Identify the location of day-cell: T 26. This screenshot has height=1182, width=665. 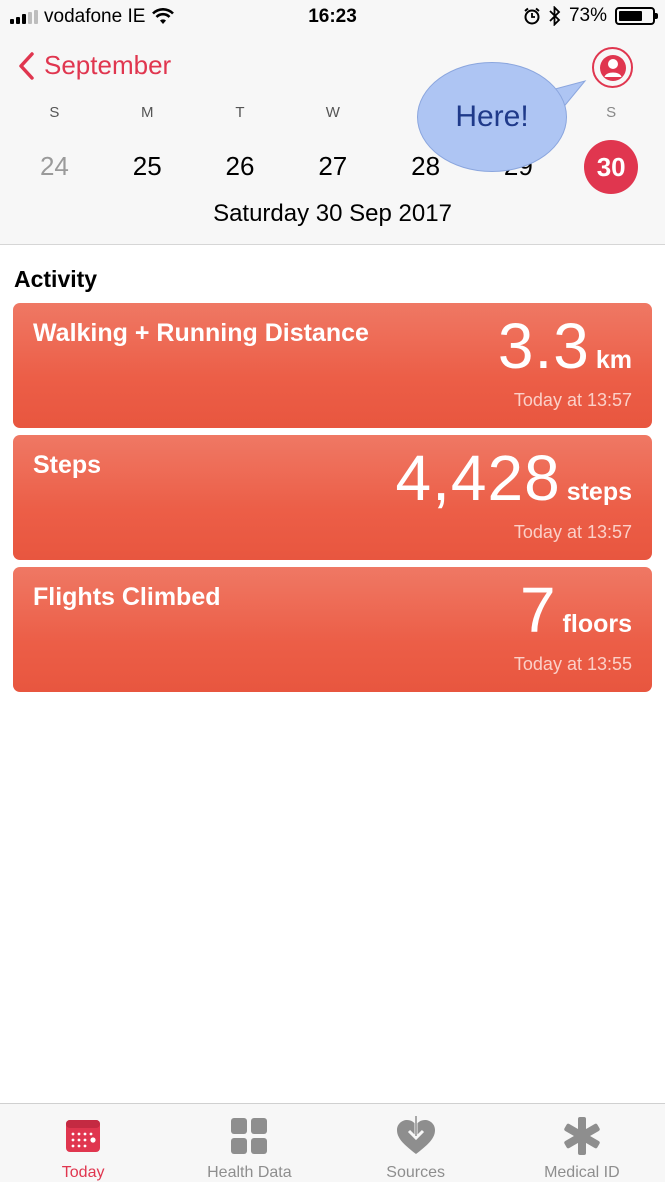
(240, 149).